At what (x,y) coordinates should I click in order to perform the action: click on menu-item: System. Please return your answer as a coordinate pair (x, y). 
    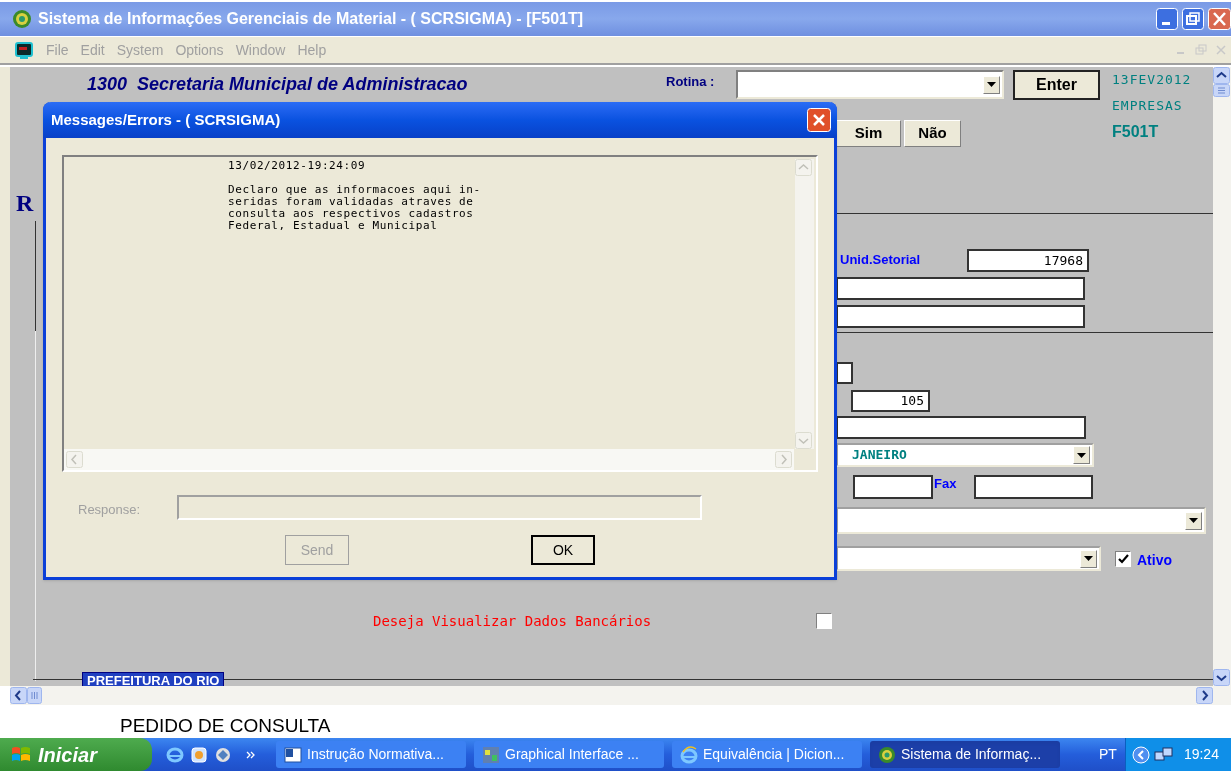
    Looking at the image, I should click on (140, 50).